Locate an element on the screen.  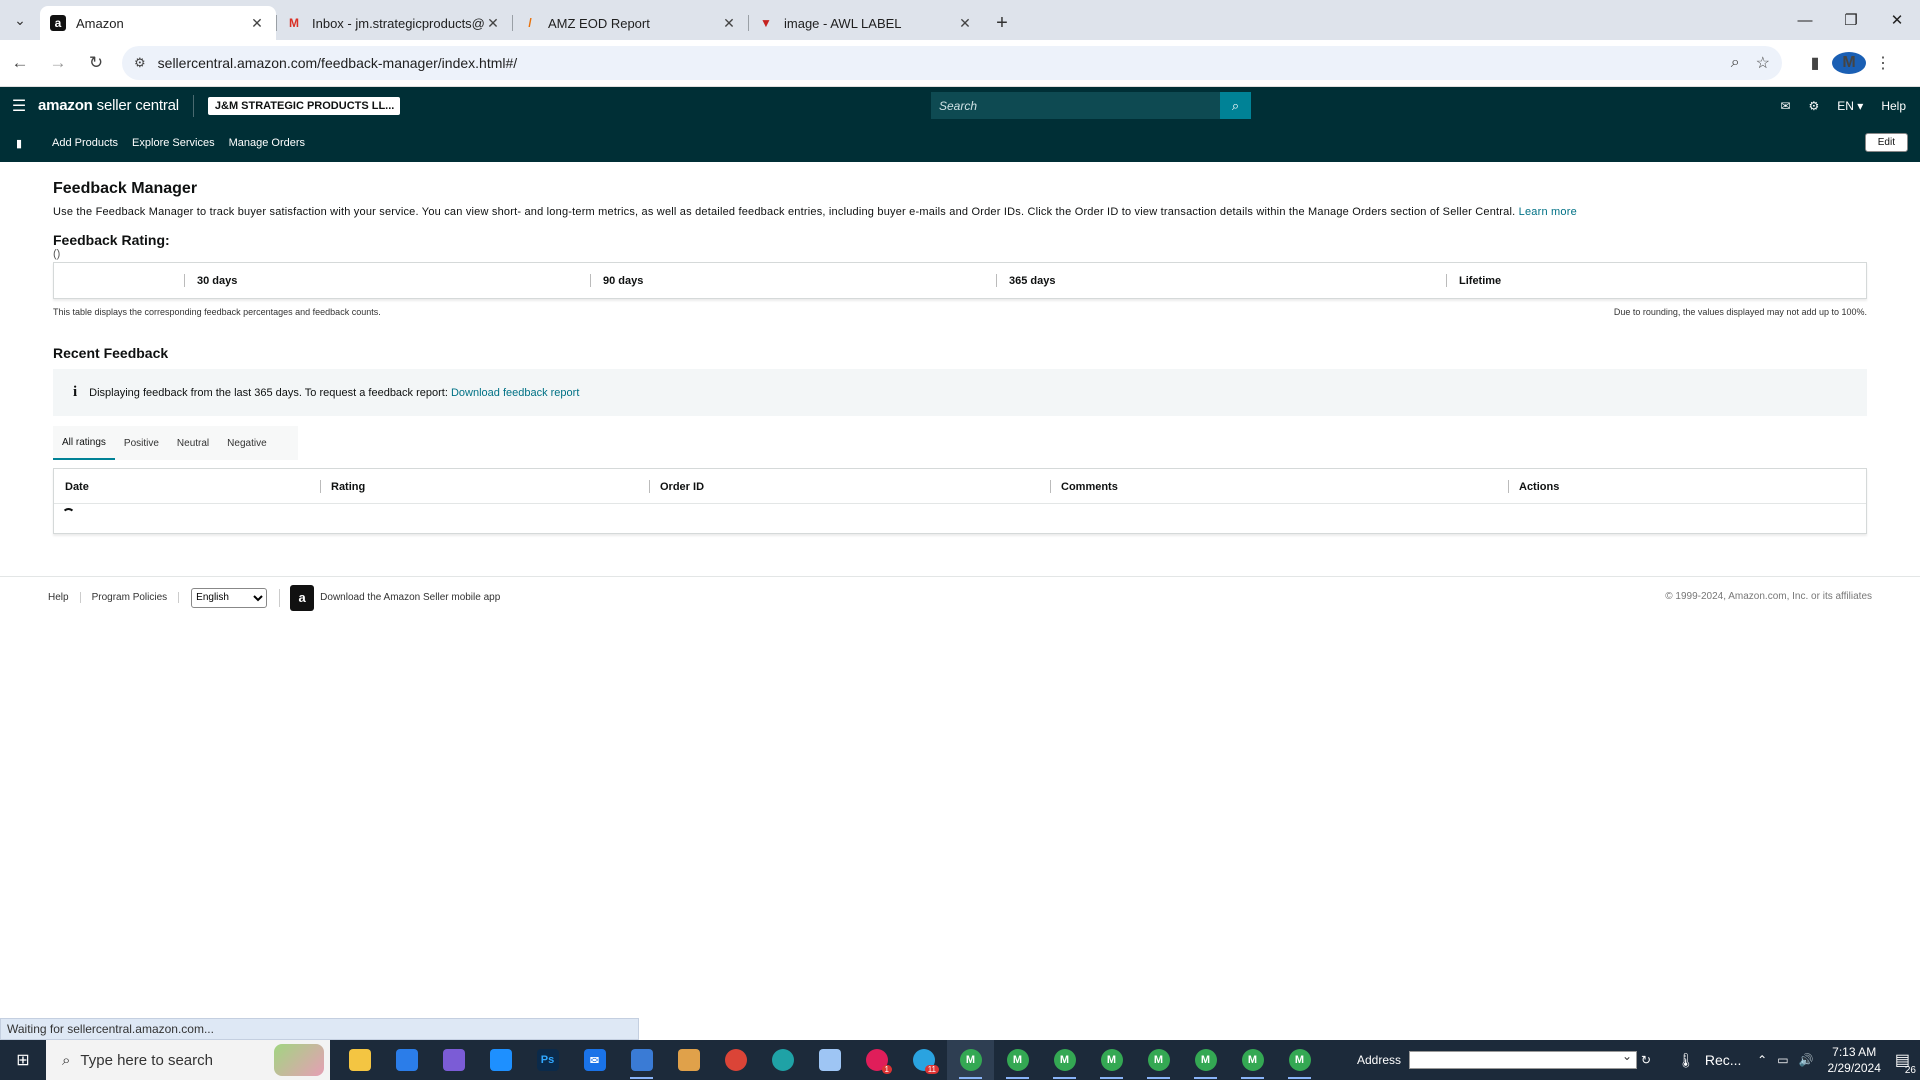
col-rating: Rating is located at coordinates (342, 486).